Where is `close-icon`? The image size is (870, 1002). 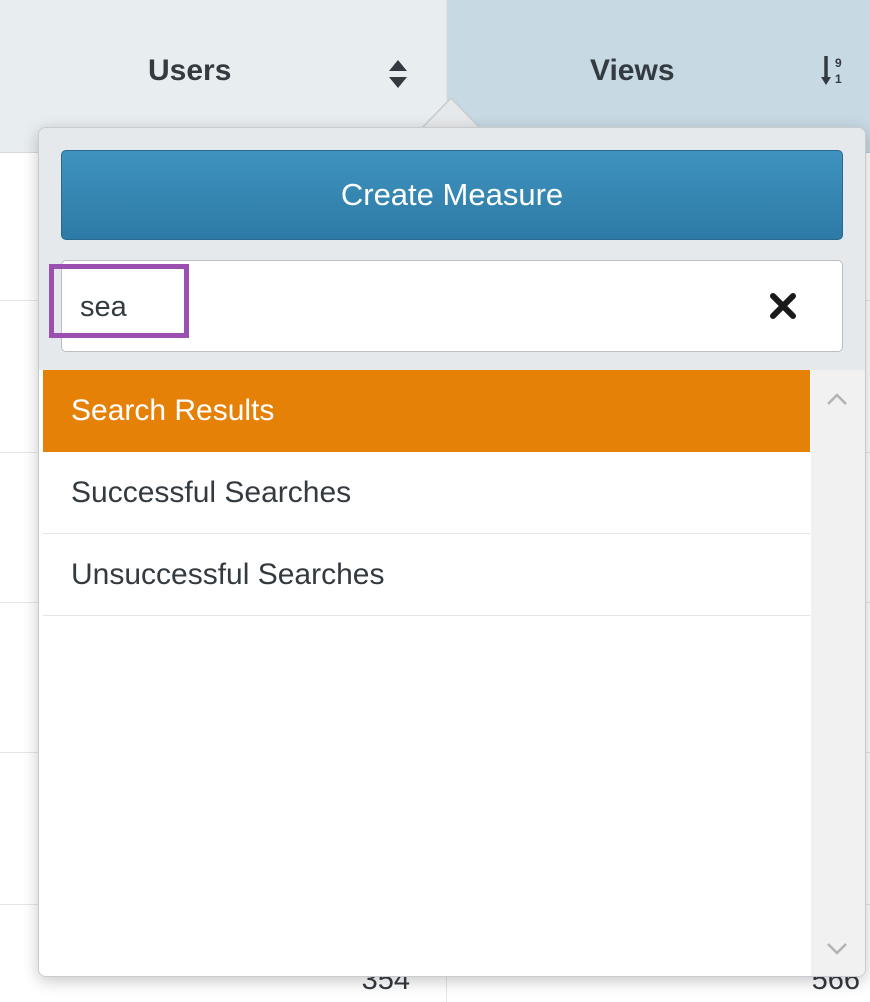 close-icon is located at coordinates (783, 306).